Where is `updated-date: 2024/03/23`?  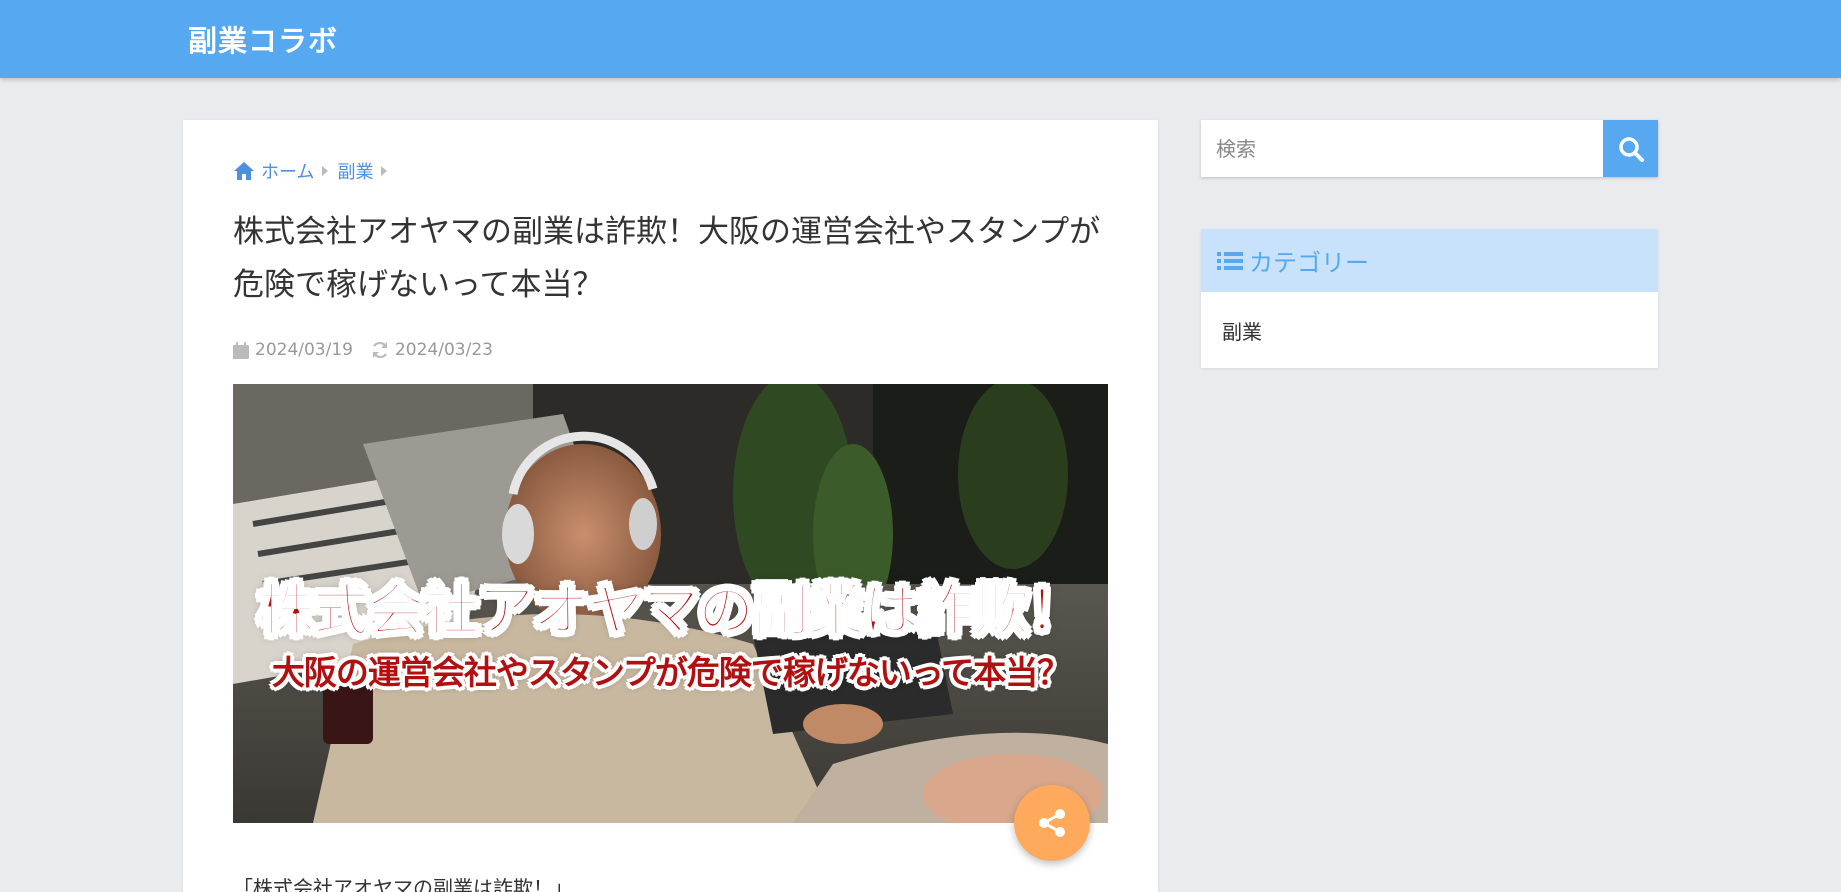
updated-date: 2024/03/23 is located at coordinates (443, 350).